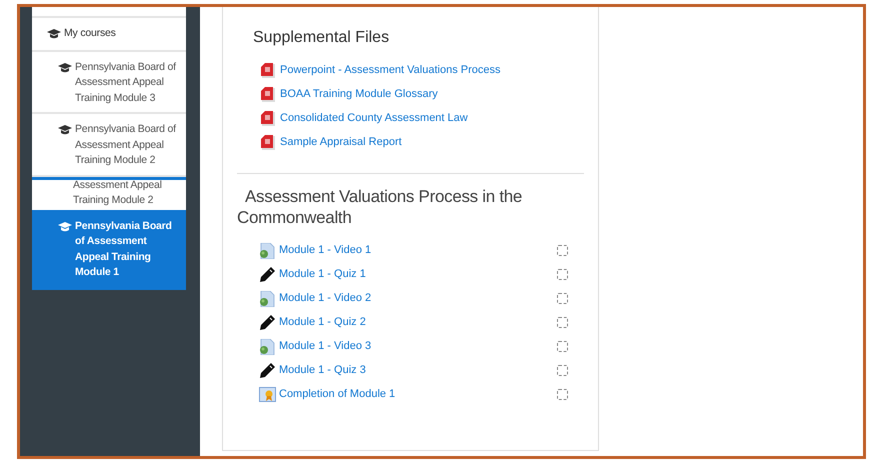  I want to click on activity-link: Module 1 - Quiz 2, so click(322, 322).